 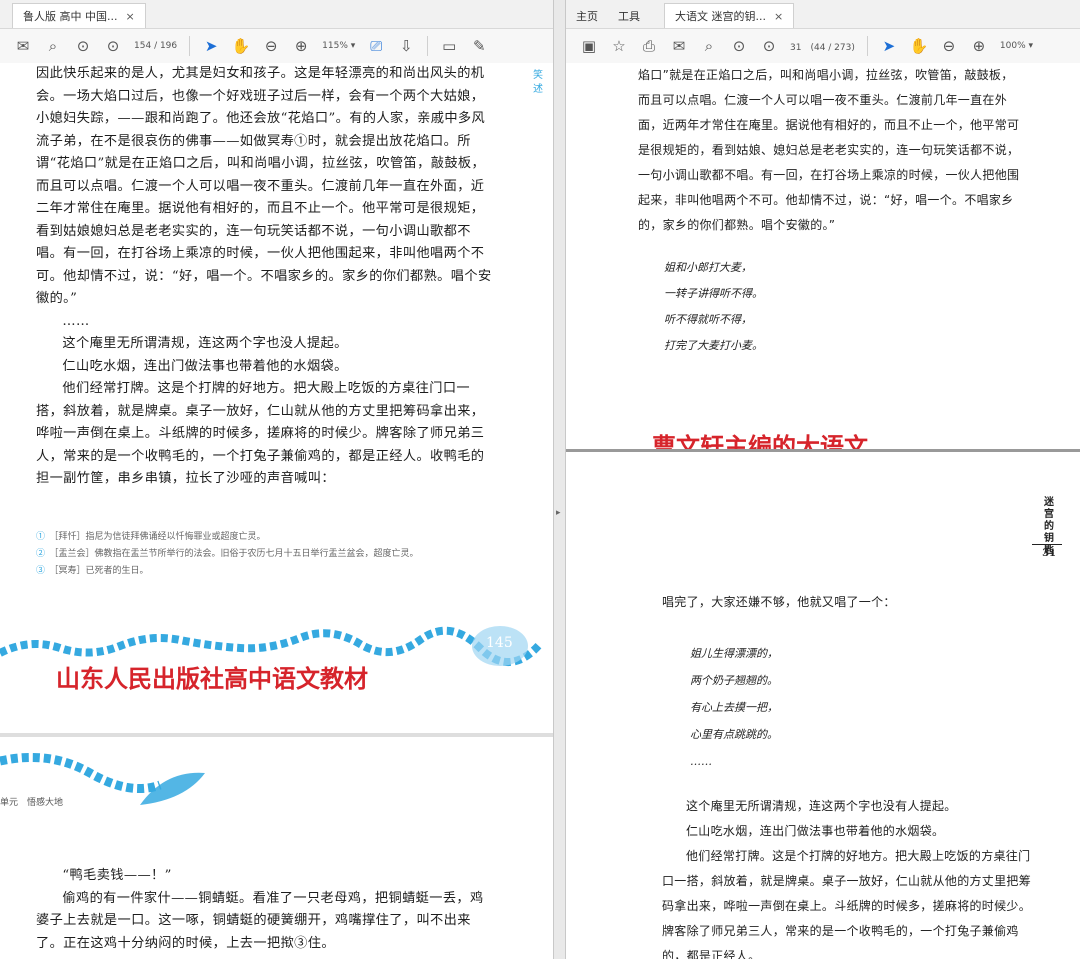 I want to click on right-page-31-text: 唱完了，大家还嫌不够，他就又唱了一个：, so click(x=847, y=602).